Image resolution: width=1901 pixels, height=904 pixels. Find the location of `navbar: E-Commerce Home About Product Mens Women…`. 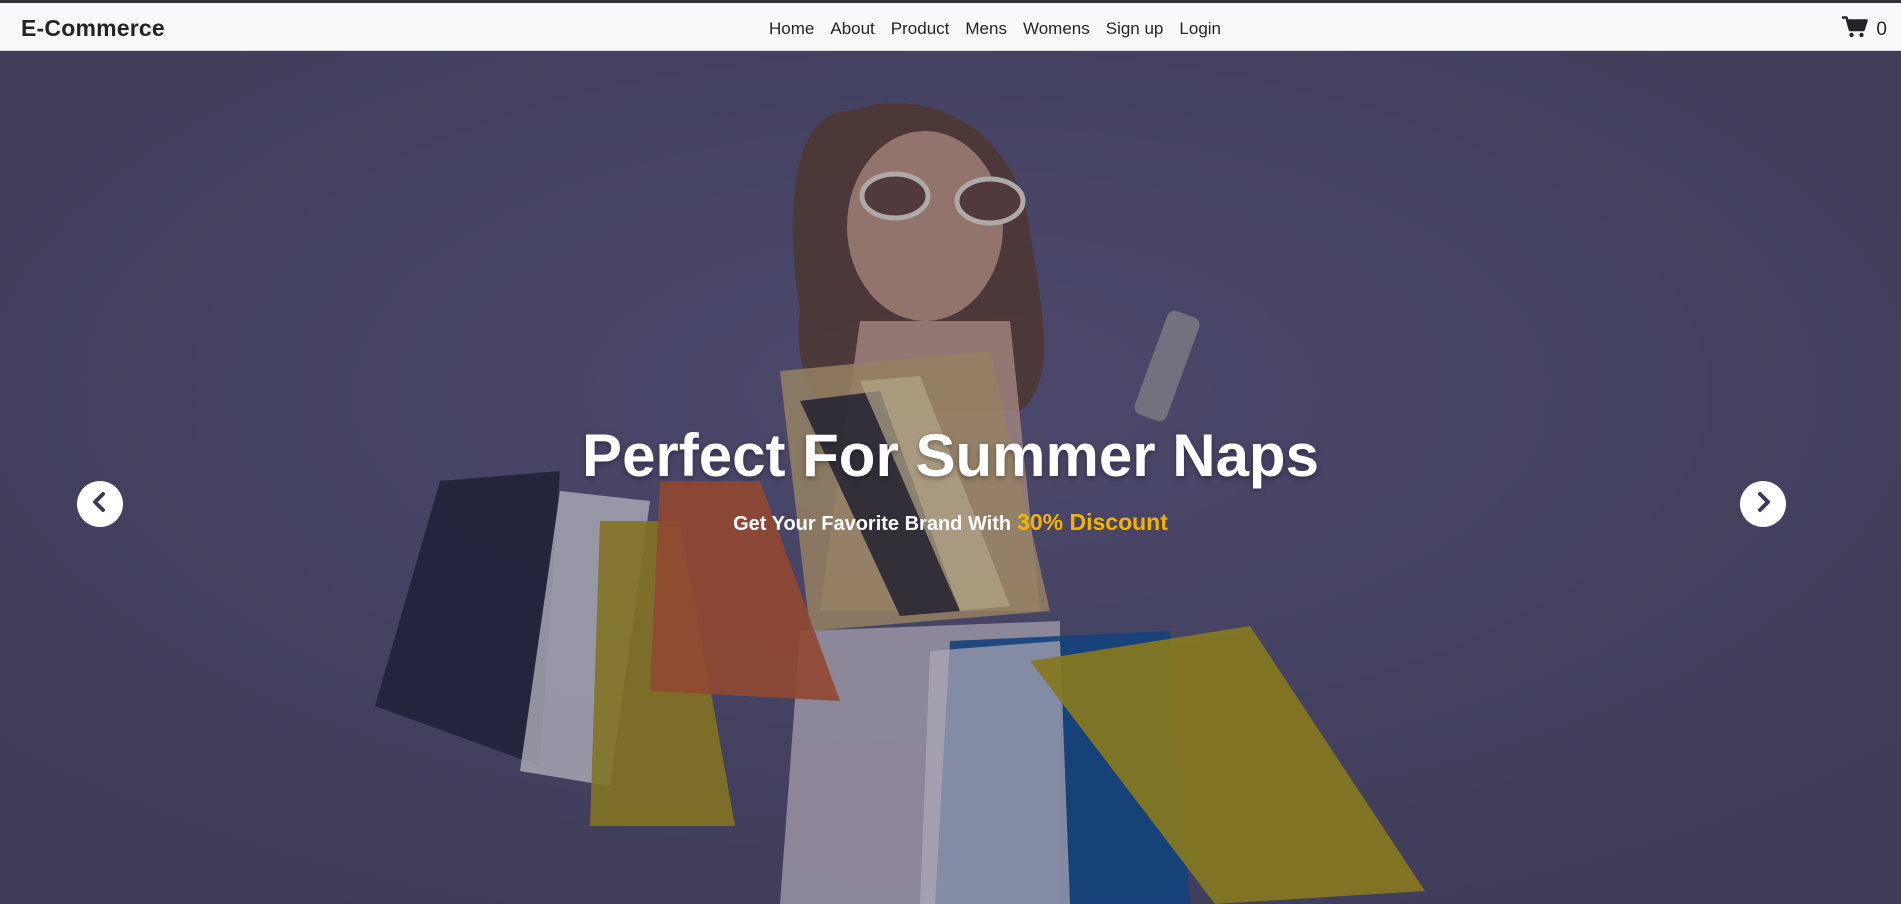

navbar: E-Commerce Home About Product Mens Women… is located at coordinates (950, 27).